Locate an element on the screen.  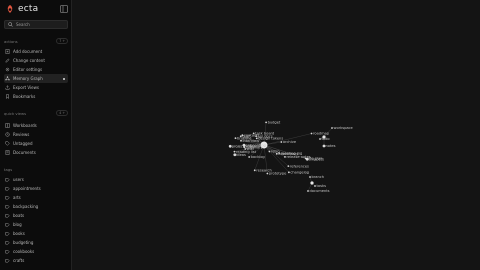
edit-icon is located at coordinates (7, 60).